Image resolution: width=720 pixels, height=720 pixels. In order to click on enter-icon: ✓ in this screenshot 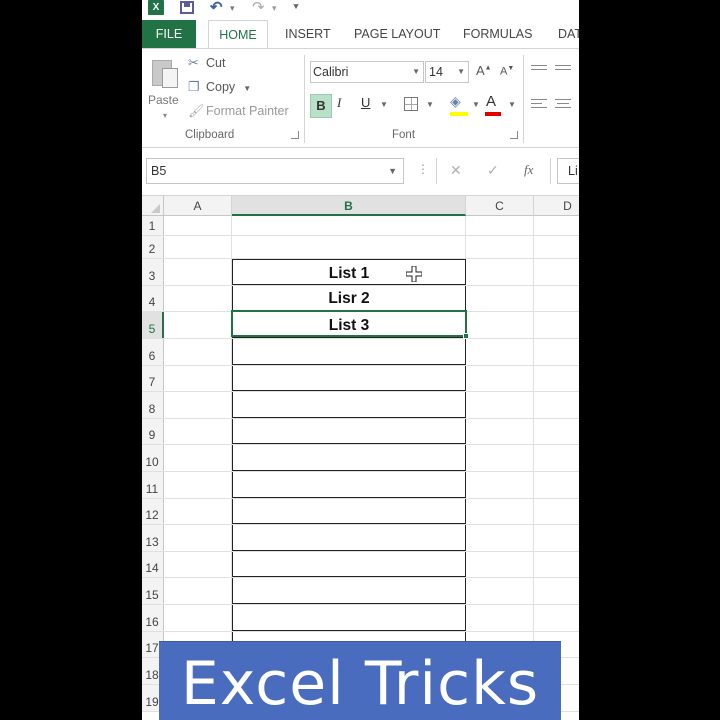, I will do `click(493, 170)`.